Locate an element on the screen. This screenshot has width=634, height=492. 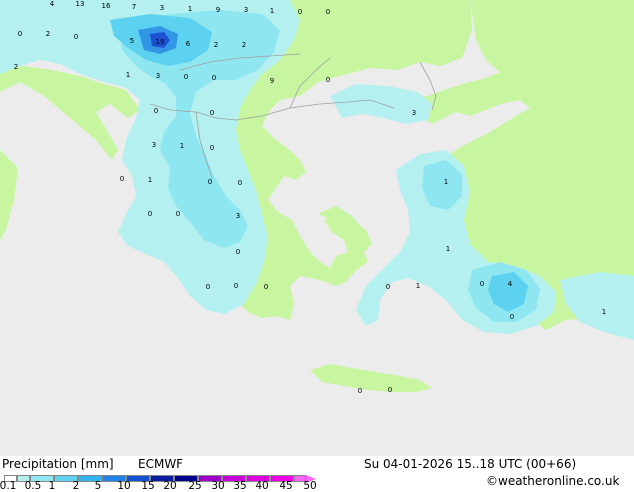
legend-ticks: 0.1 0.5 1 2 5 10 15 20 25 30 35 40 45 50 is located at coordinates (180, 486).